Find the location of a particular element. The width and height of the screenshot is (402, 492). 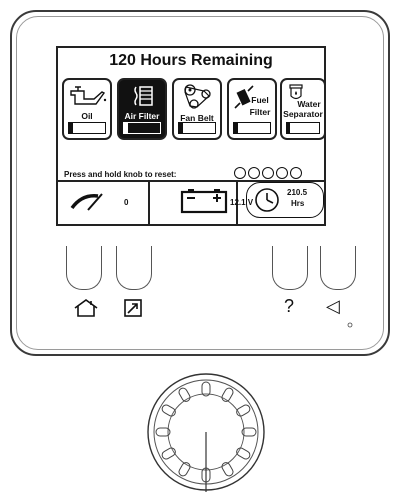

tach-value: 0 is located at coordinates (126, 202).